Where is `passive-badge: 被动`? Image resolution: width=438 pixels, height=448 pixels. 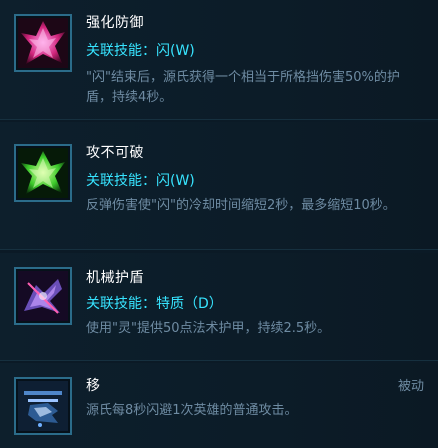 passive-badge: 被动 is located at coordinates (410, 386).